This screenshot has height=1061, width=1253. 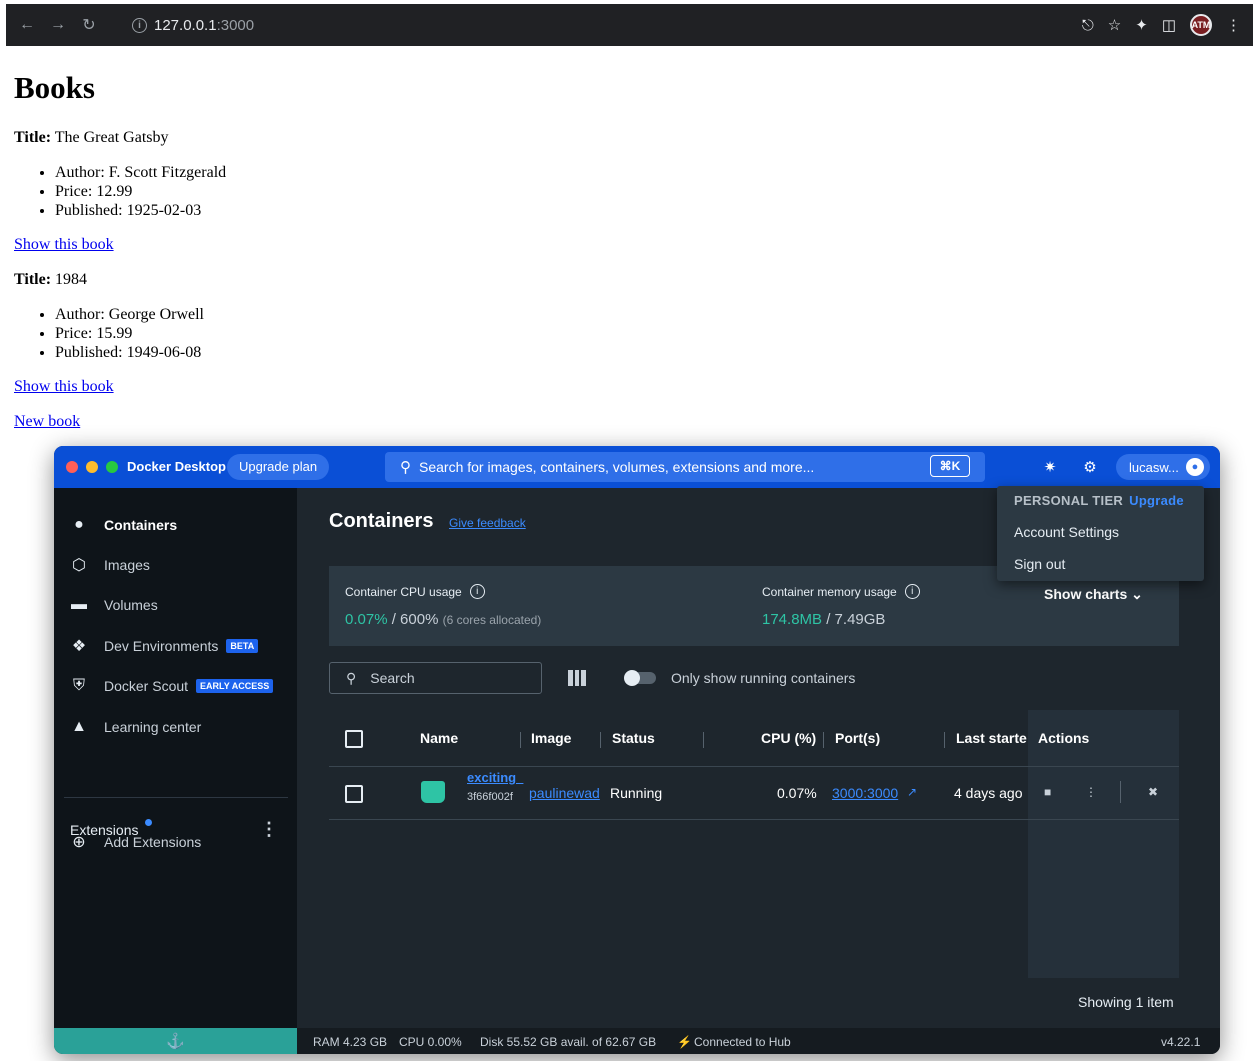 What do you see at coordinates (146, 686) in the screenshot?
I see `sidebar-item-label: Docker Scout` at bounding box center [146, 686].